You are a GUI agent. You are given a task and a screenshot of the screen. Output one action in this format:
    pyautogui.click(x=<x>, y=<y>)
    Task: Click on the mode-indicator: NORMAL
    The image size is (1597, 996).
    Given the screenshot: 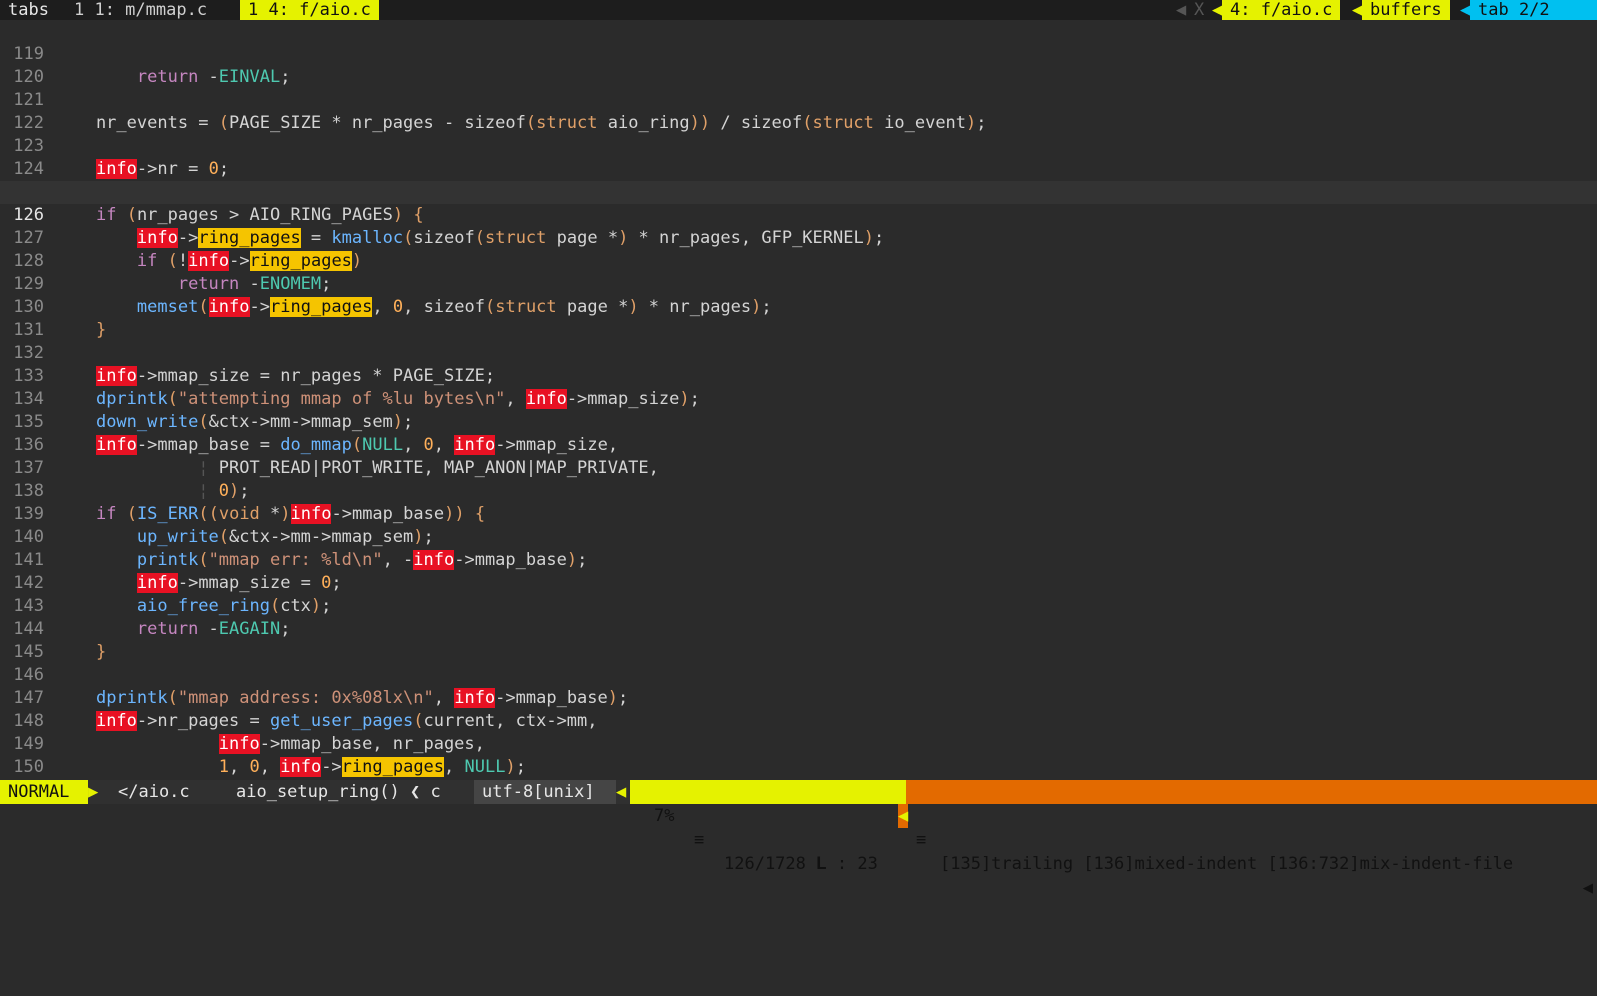 What is the action you would take?
    pyautogui.click(x=44, y=792)
    